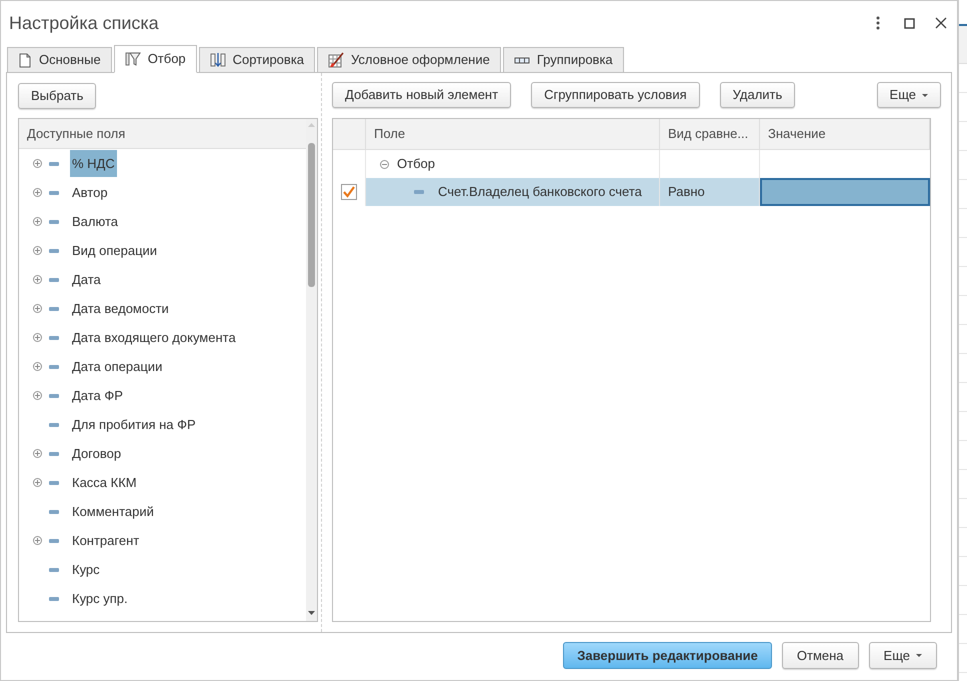 Image resolution: width=967 pixels, height=681 pixels. What do you see at coordinates (84, 23) in the screenshot?
I see `window-title: Настройка списка` at bounding box center [84, 23].